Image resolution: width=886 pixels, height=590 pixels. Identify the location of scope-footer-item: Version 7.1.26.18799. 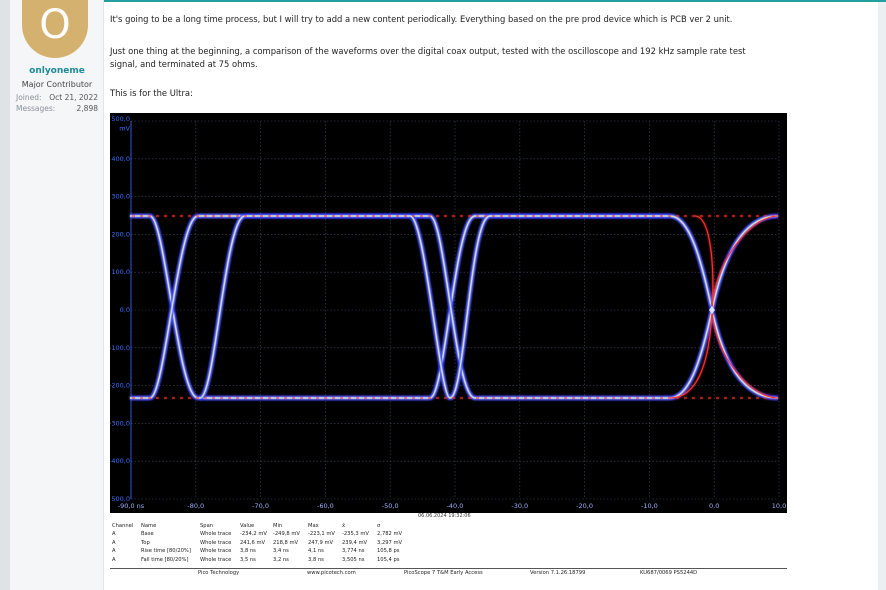
(558, 573).